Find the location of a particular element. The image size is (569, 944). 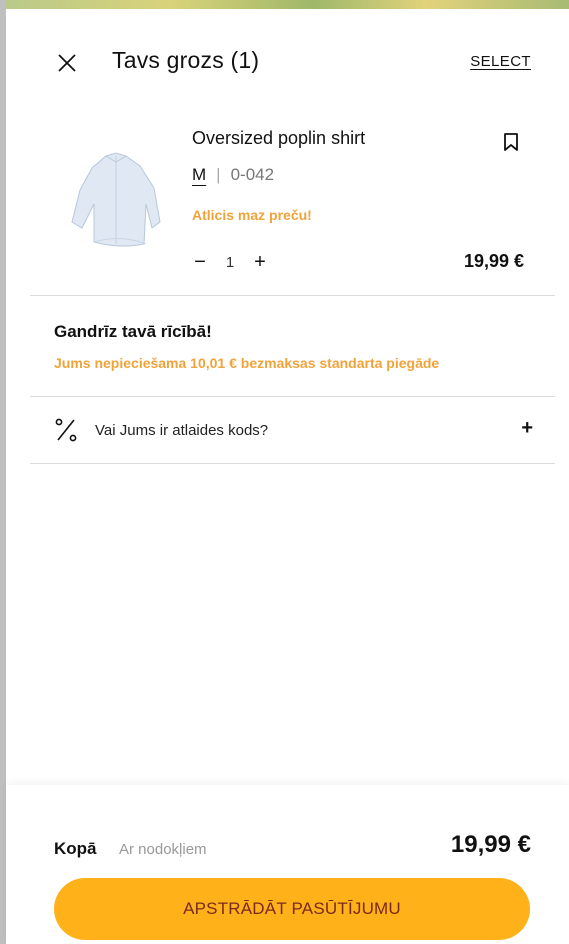

cart-title: Tavs grozs (1) is located at coordinates (186, 60).